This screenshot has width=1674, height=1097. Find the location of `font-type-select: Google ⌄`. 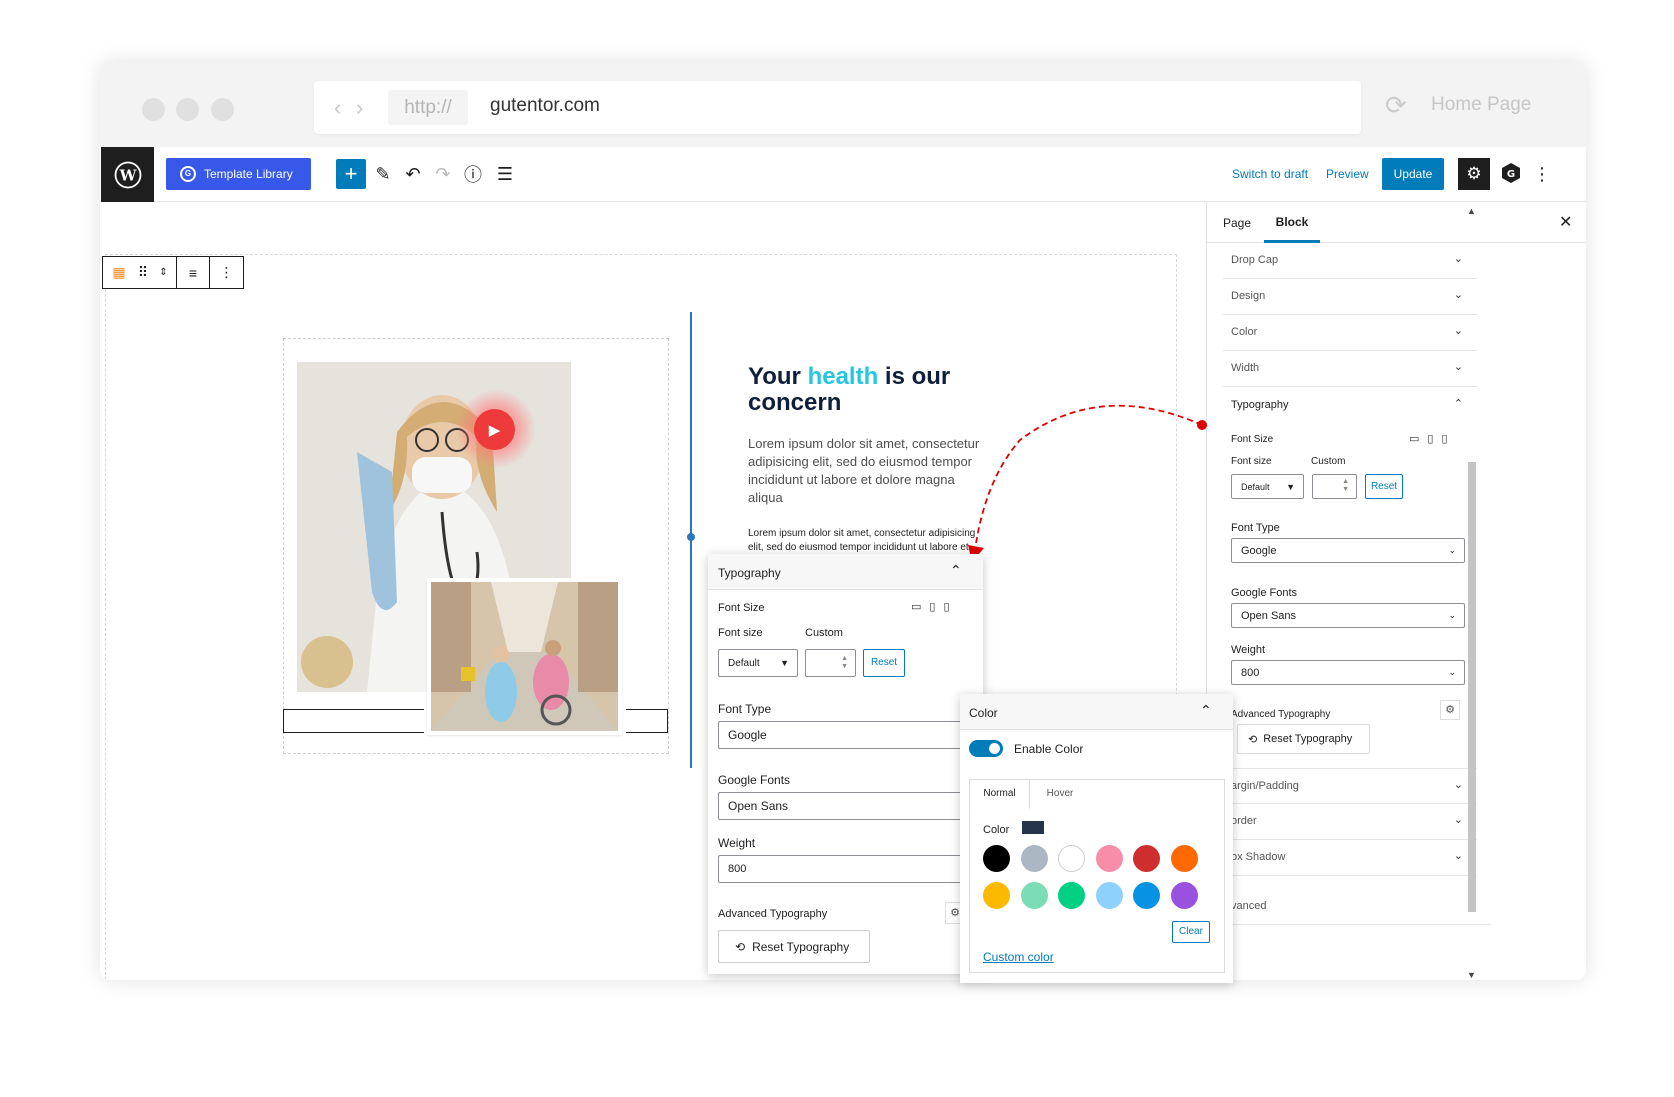

font-type-select: Google ⌄ is located at coordinates (1348, 550).